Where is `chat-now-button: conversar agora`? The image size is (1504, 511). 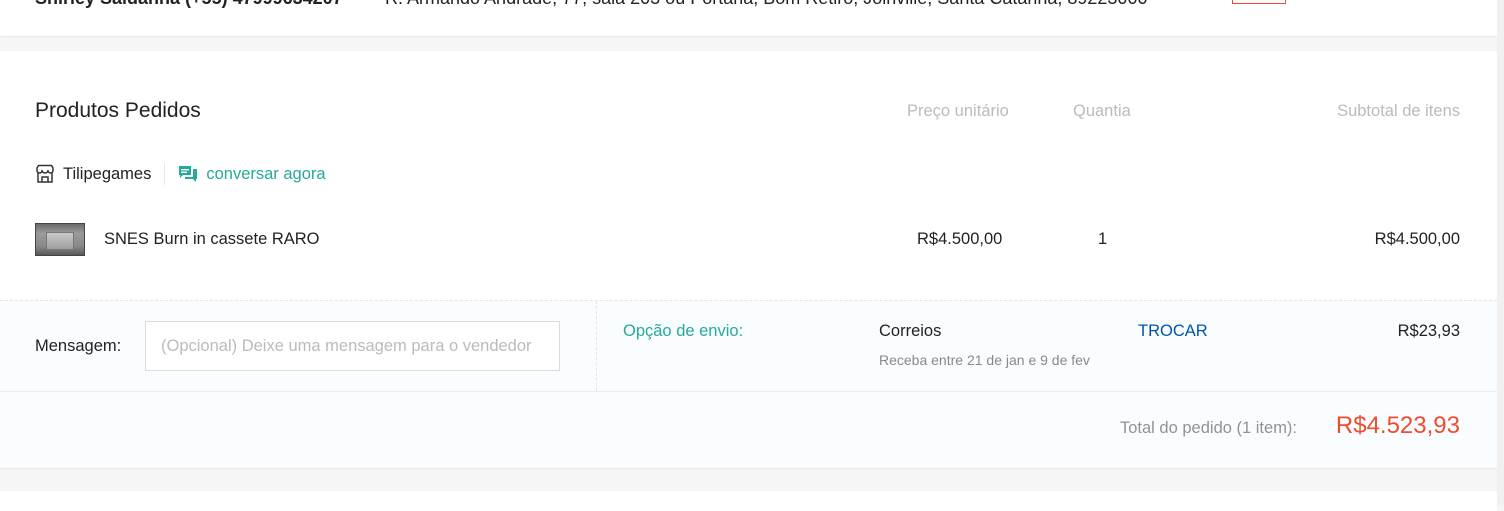 chat-now-button: conversar agora is located at coordinates (252, 174).